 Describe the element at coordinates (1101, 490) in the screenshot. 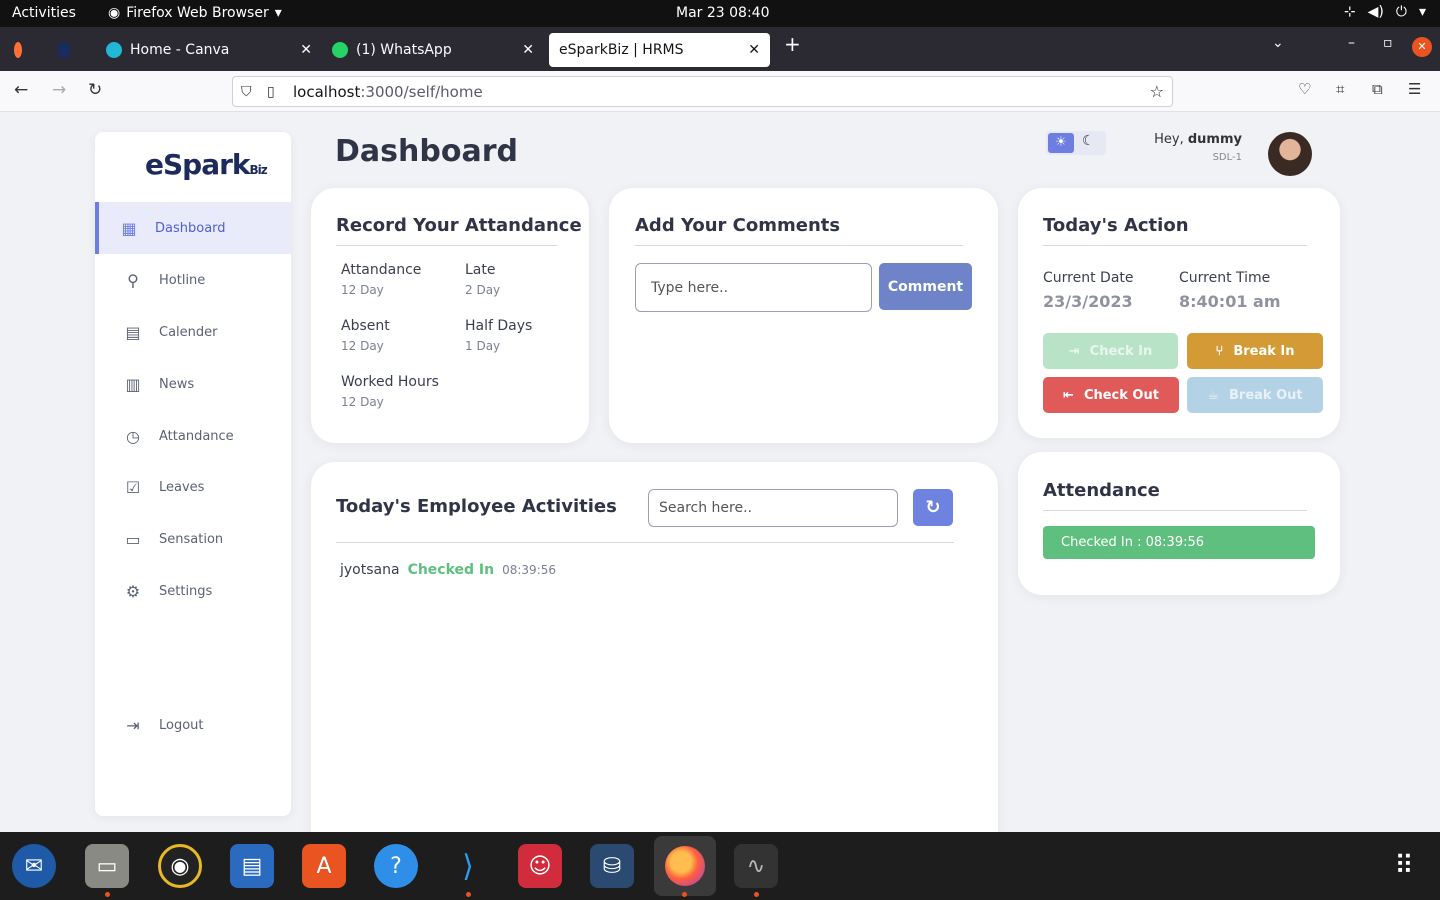

I see `card-title: Attendance` at that location.